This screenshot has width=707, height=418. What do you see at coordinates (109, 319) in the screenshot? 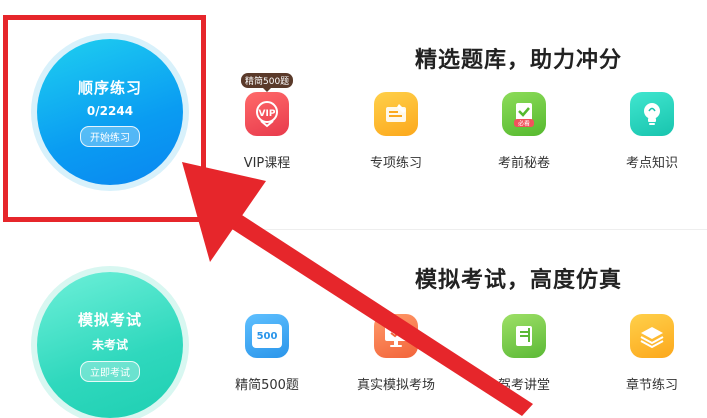
I see `mock-exam-title: 模拟考试` at bounding box center [109, 319].